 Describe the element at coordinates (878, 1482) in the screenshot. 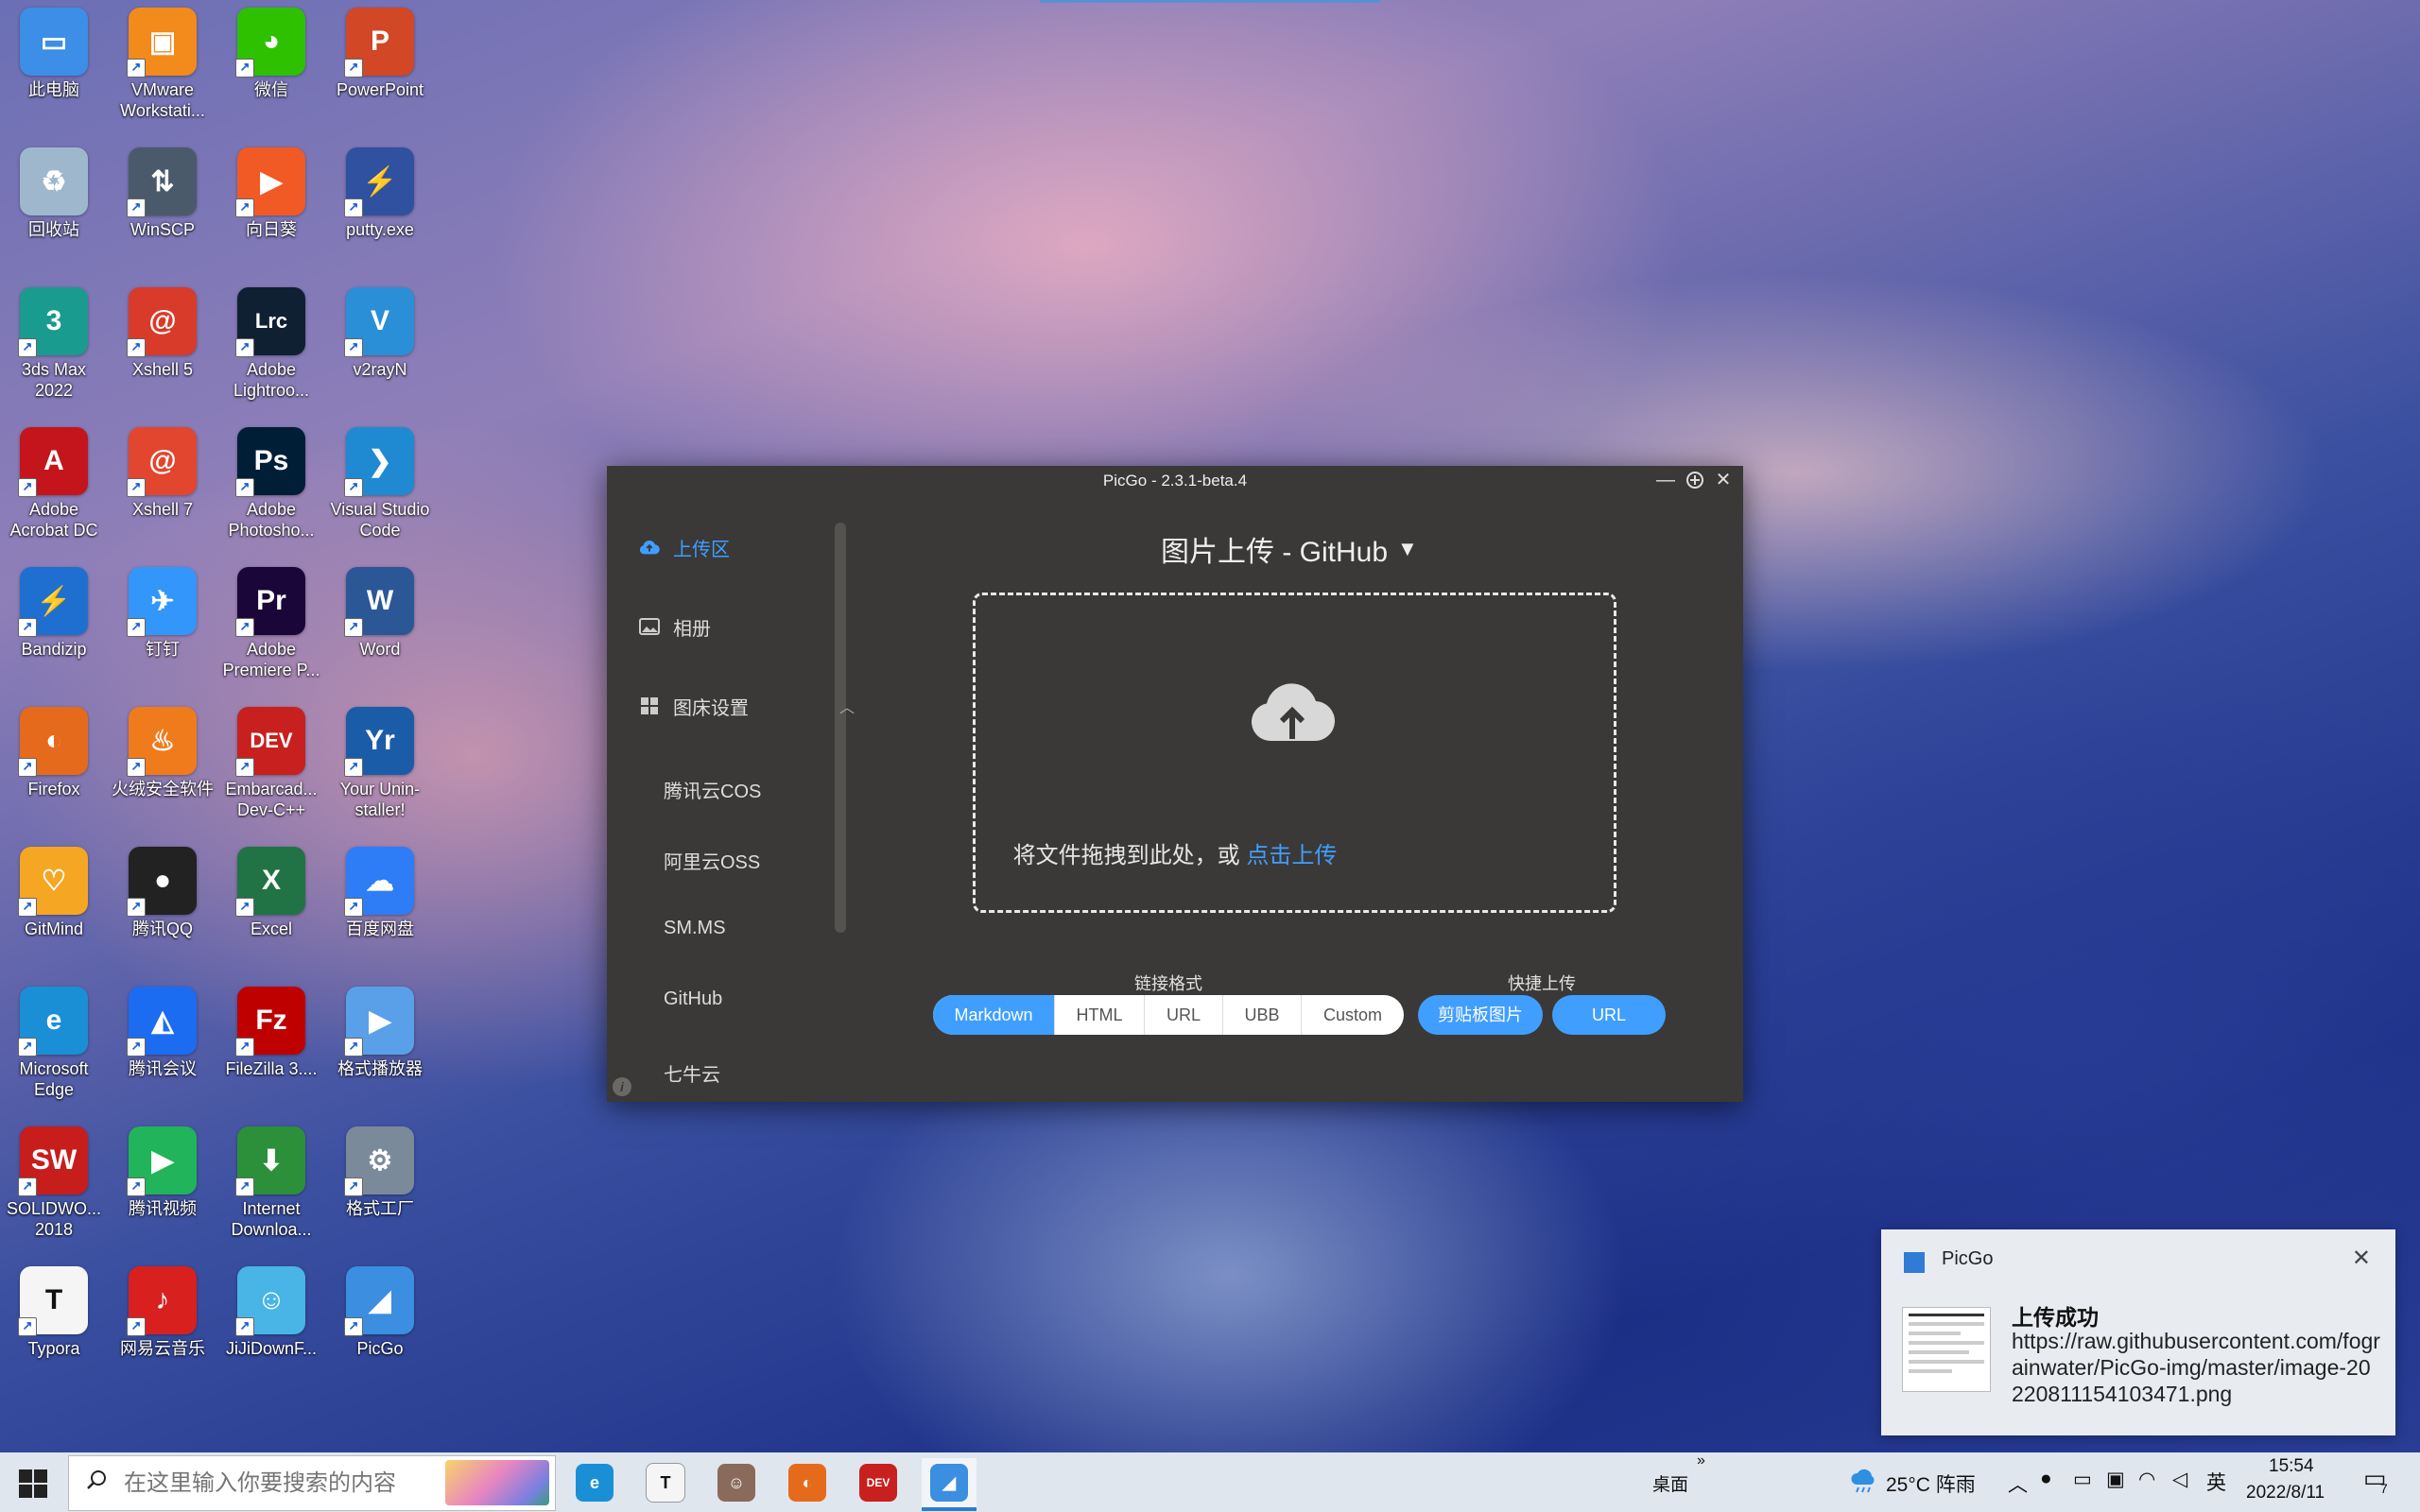

I see `taskbar-app: DEV` at that location.